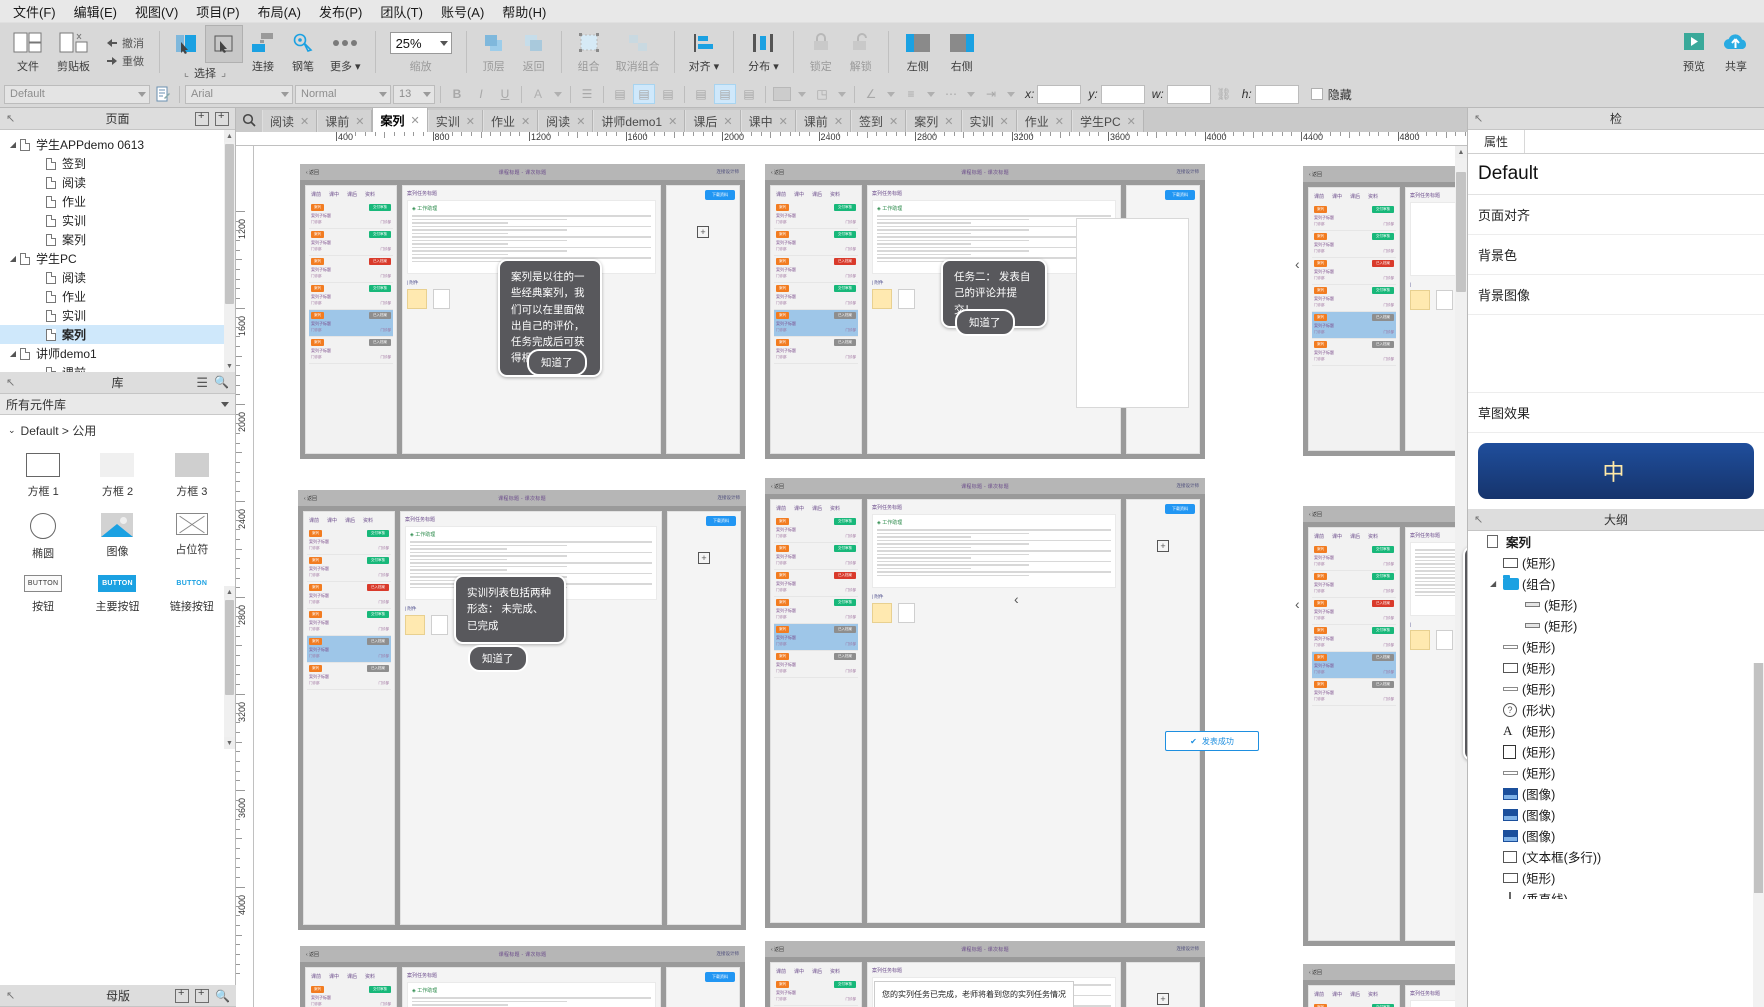  I want to click on left-pane-button: 左侧, so click(918, 52).